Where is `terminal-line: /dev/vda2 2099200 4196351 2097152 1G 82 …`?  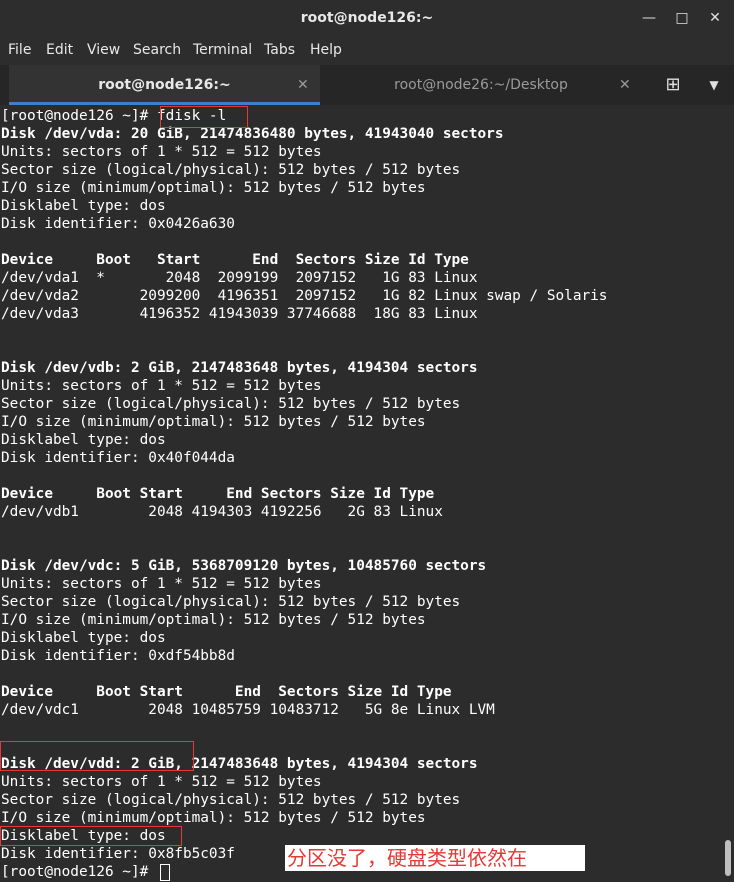 terminal-line: /dev/vda2 2099200 4196351 2097152 1G 82 … is located at coordinates (304, 296).